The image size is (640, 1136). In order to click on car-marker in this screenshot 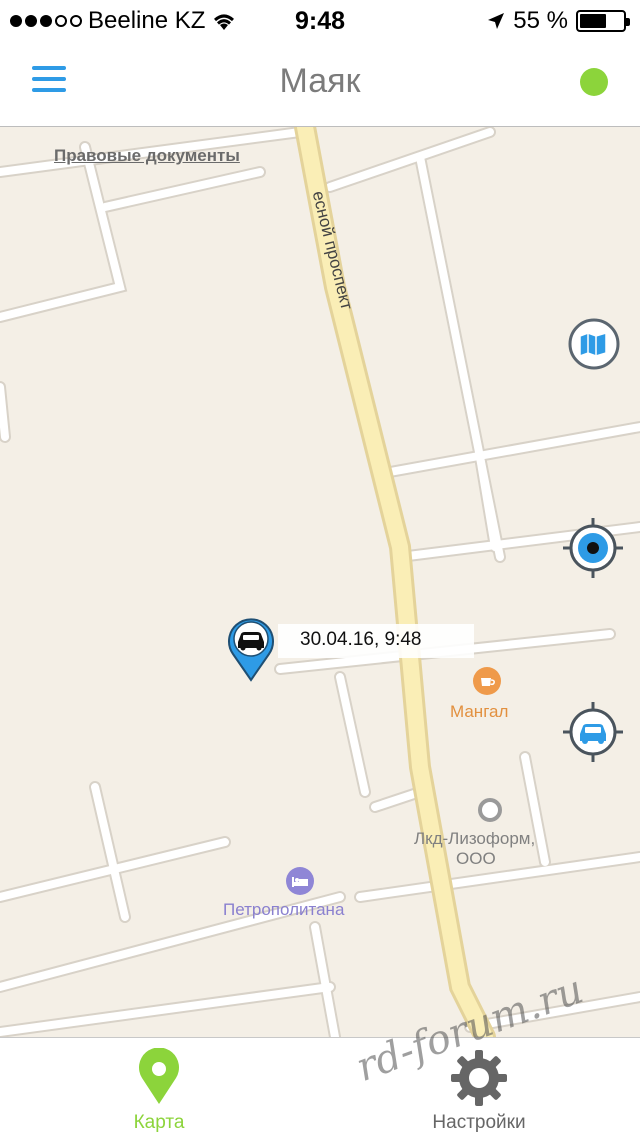, I will do `click(251, 649)`.